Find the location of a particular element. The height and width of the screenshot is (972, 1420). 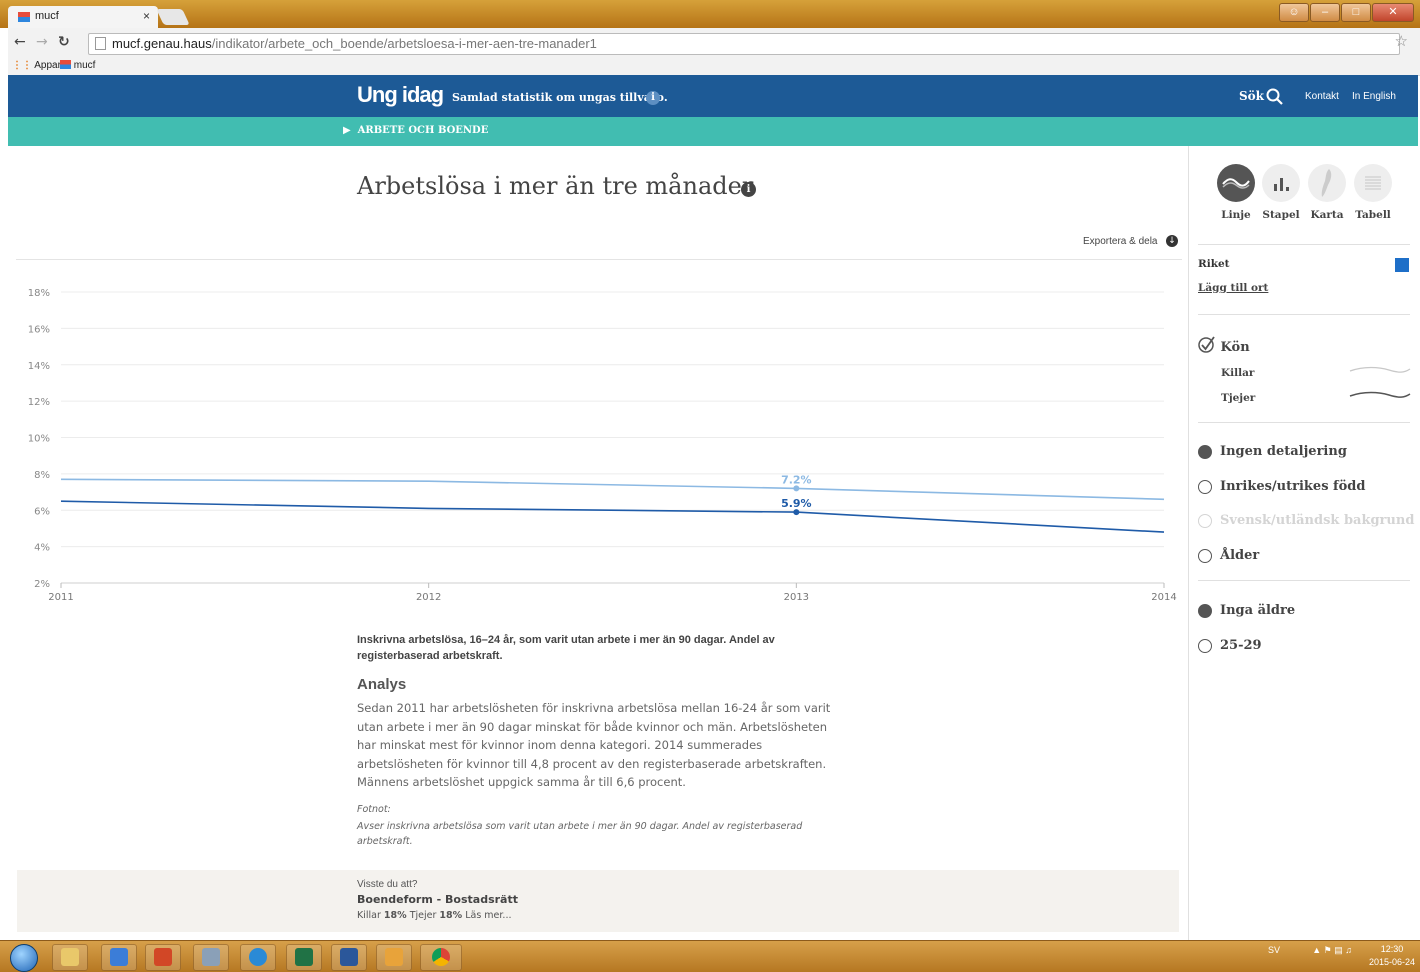

option-inrikes-utrikes: Inrikes/utrikes född is located at coordinates (1281, 486).